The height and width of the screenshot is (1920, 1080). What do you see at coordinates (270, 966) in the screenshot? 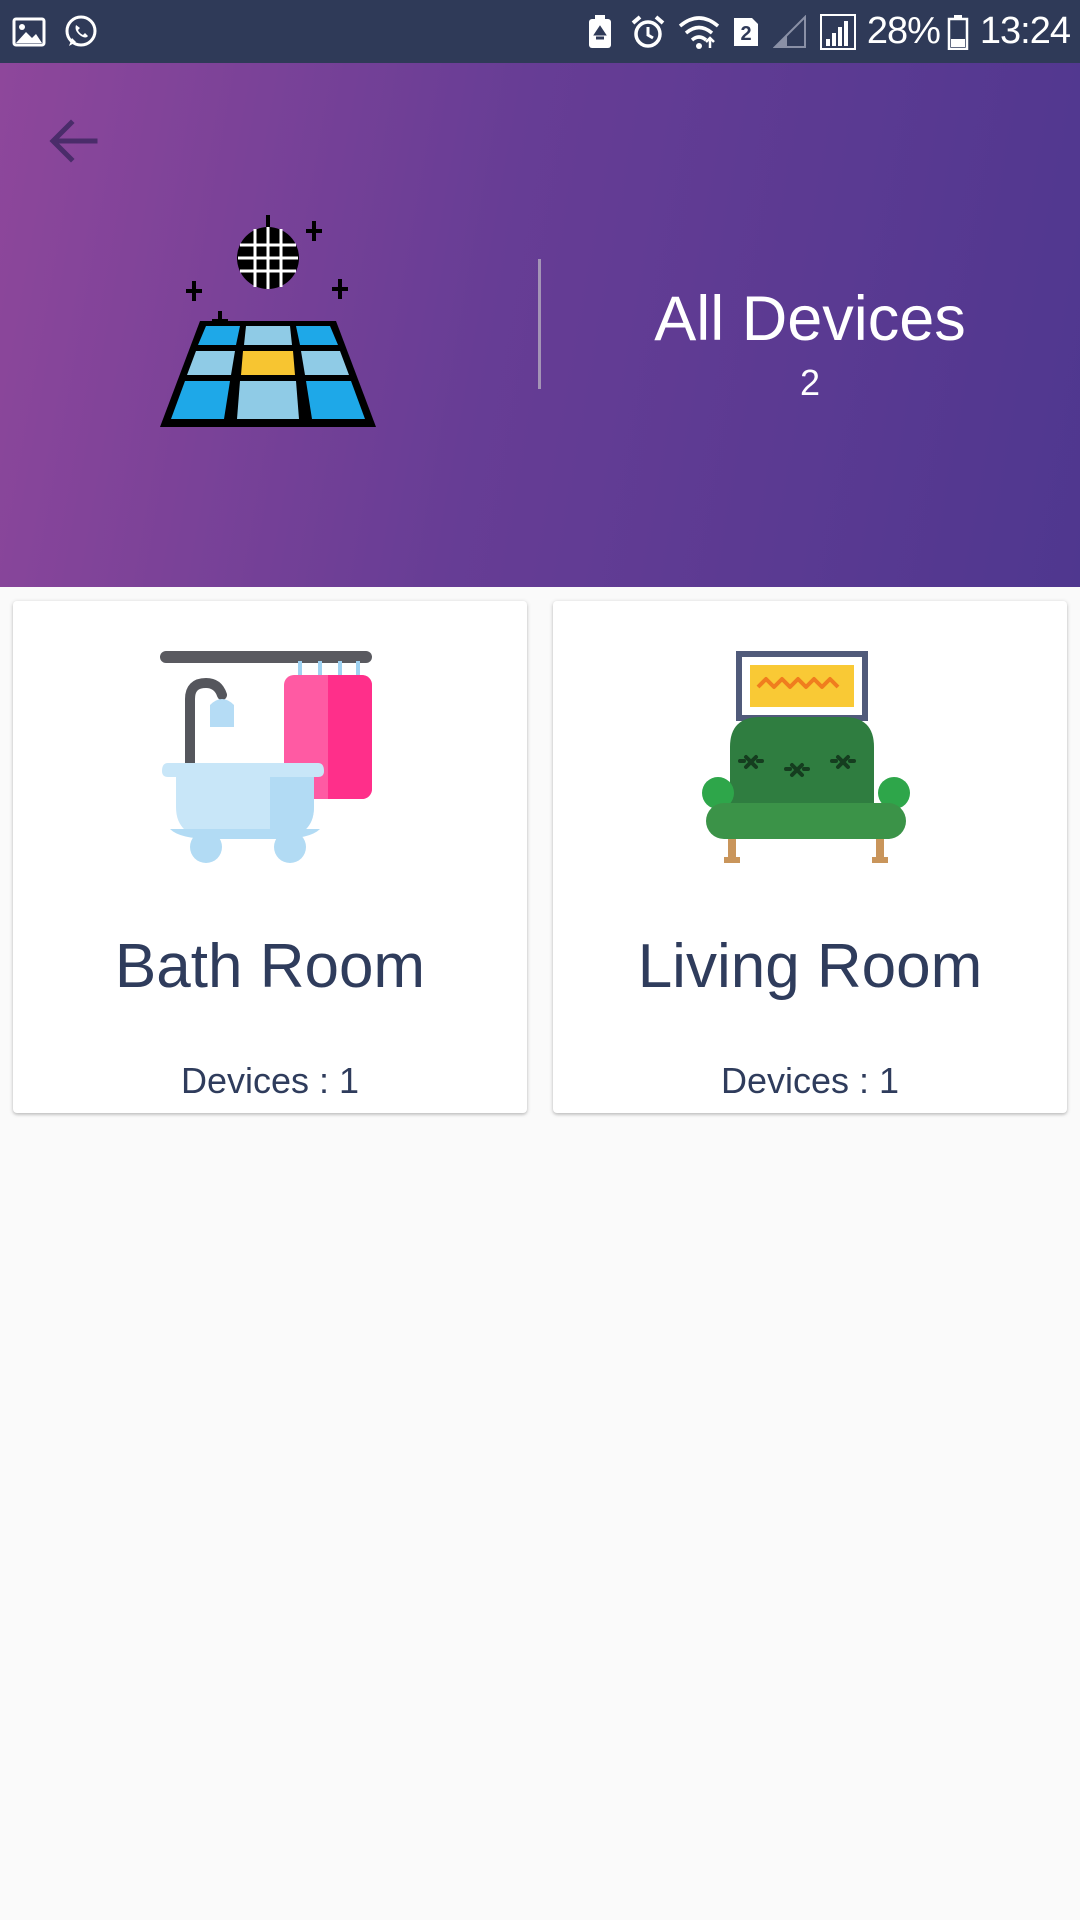
I see `room-name: Bath Room` at bounding box center [270, 966].